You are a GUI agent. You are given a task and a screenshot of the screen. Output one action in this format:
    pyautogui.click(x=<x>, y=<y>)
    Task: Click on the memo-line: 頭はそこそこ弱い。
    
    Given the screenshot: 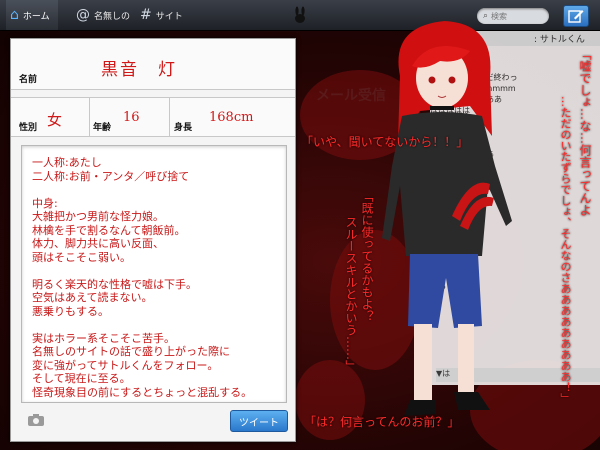 What is the action you would take?
    pyautogui.click(x=81, y=257)
    